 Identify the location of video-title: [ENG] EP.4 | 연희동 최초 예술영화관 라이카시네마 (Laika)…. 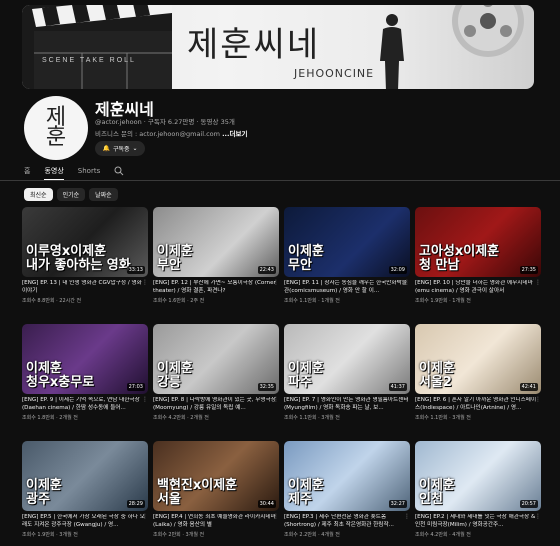
(216, 521).